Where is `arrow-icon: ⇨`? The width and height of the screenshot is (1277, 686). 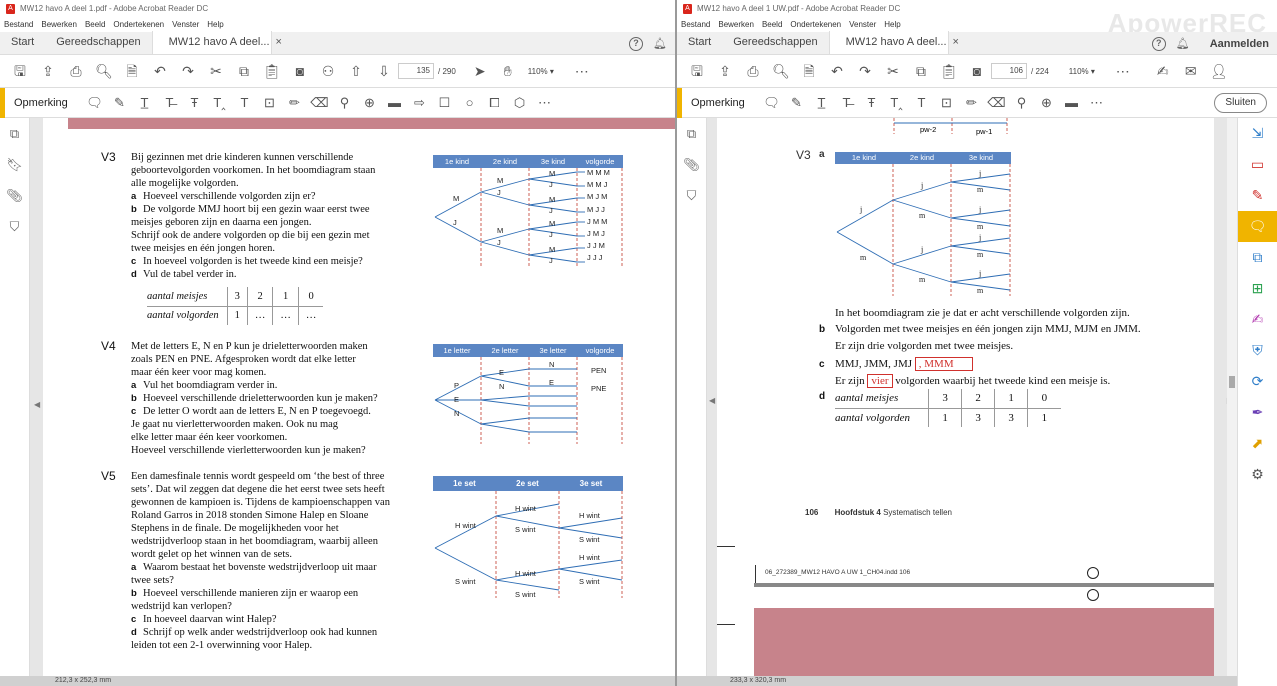
arrow-icon: ⇨ is located at coordinates (419, 103).